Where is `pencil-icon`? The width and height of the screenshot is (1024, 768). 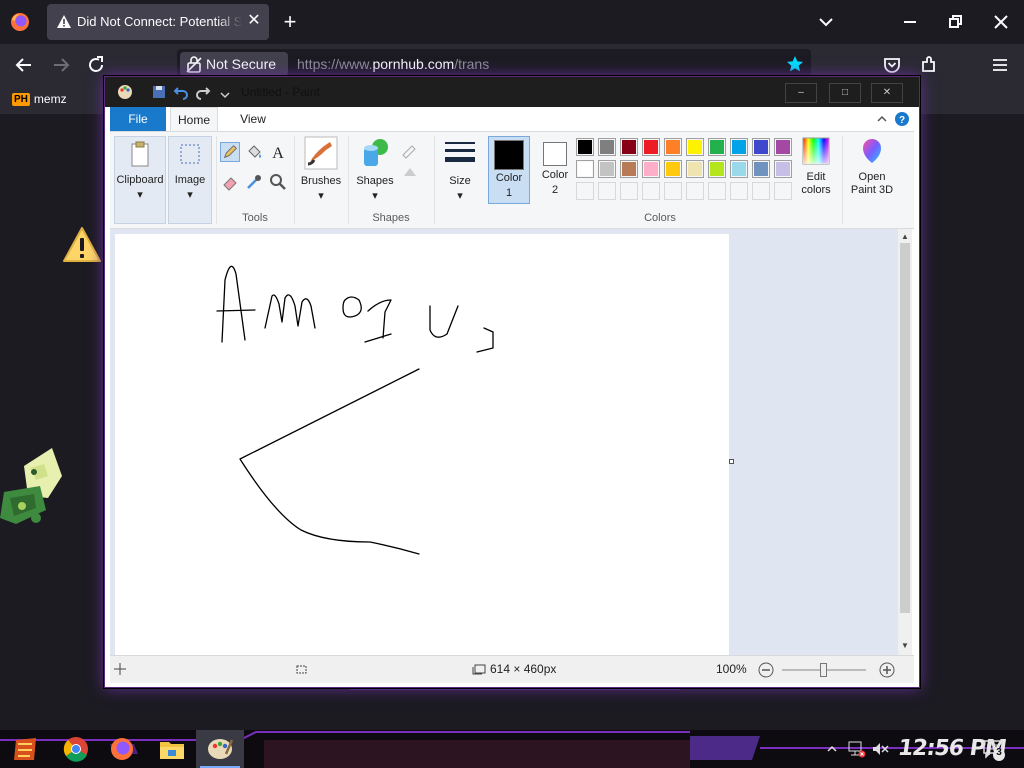
pencil-icon is located at coordinates (230, 152).